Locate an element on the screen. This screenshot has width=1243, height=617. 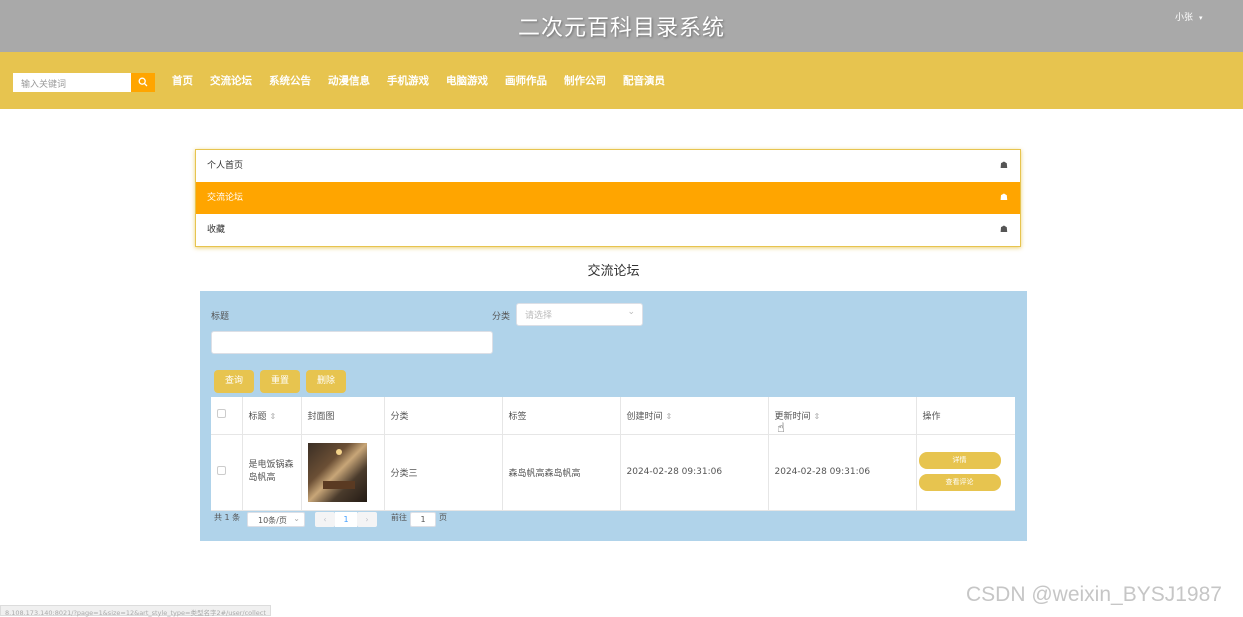
column-header-cover: 封面图 is located at coordinates (343, 416).